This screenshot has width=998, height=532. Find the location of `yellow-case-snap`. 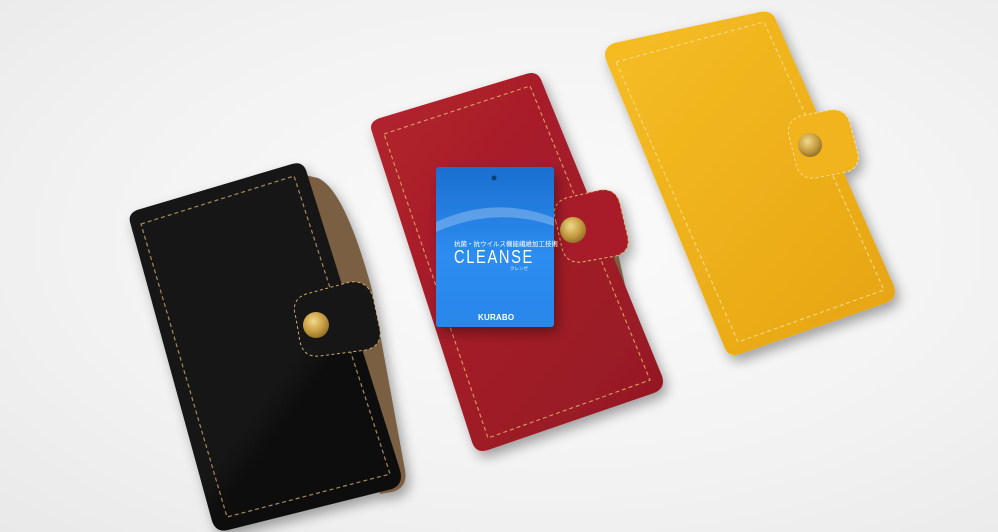

yellow-case-snap is located at coordinates (810, 145).